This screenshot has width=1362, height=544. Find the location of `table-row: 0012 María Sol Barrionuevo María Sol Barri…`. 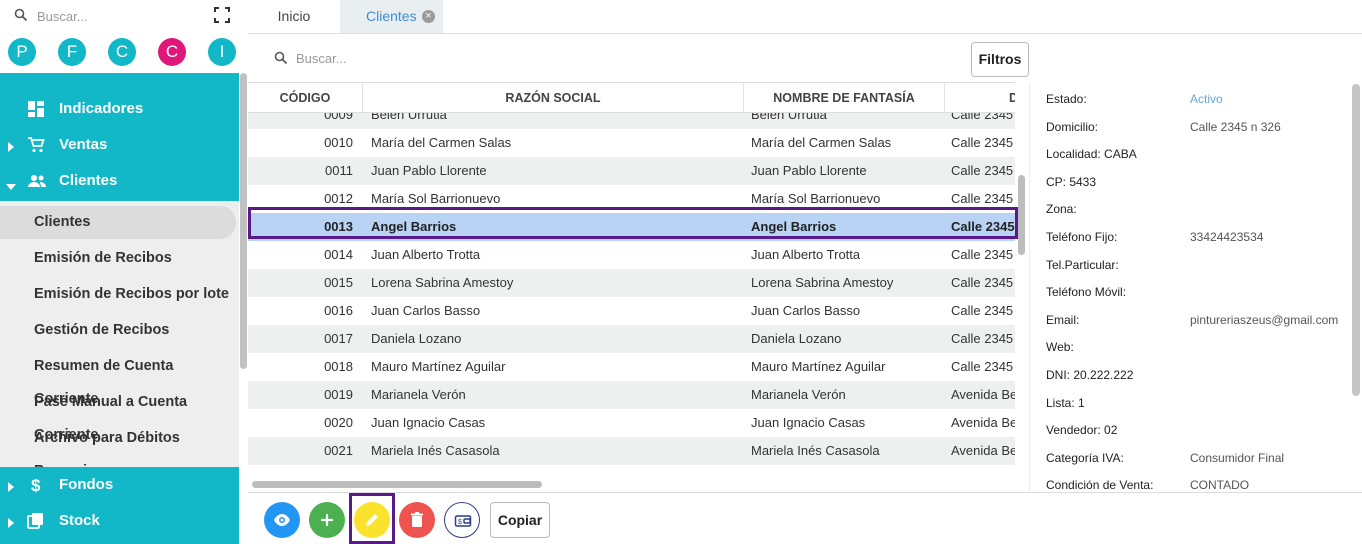

table-row: 0012 María Sol Barrionuevo María Sol Barri… is located at coordinates (631, 199).